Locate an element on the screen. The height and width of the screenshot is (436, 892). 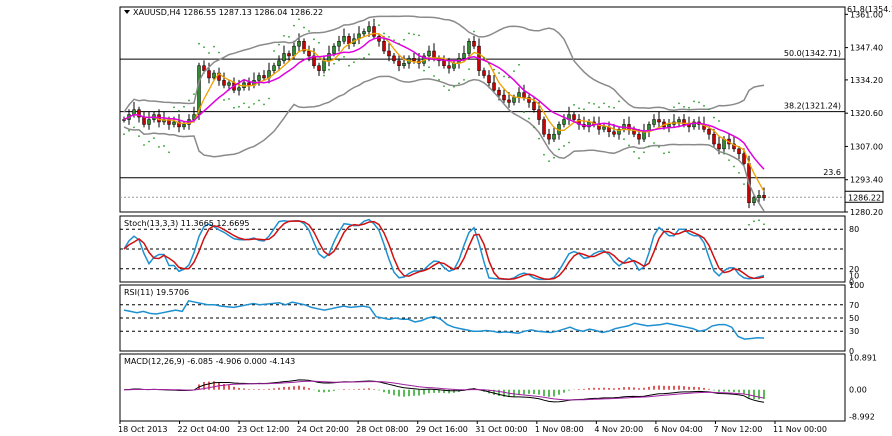
macd-tick-label: -8.992 is located at coordinates (862, 417).